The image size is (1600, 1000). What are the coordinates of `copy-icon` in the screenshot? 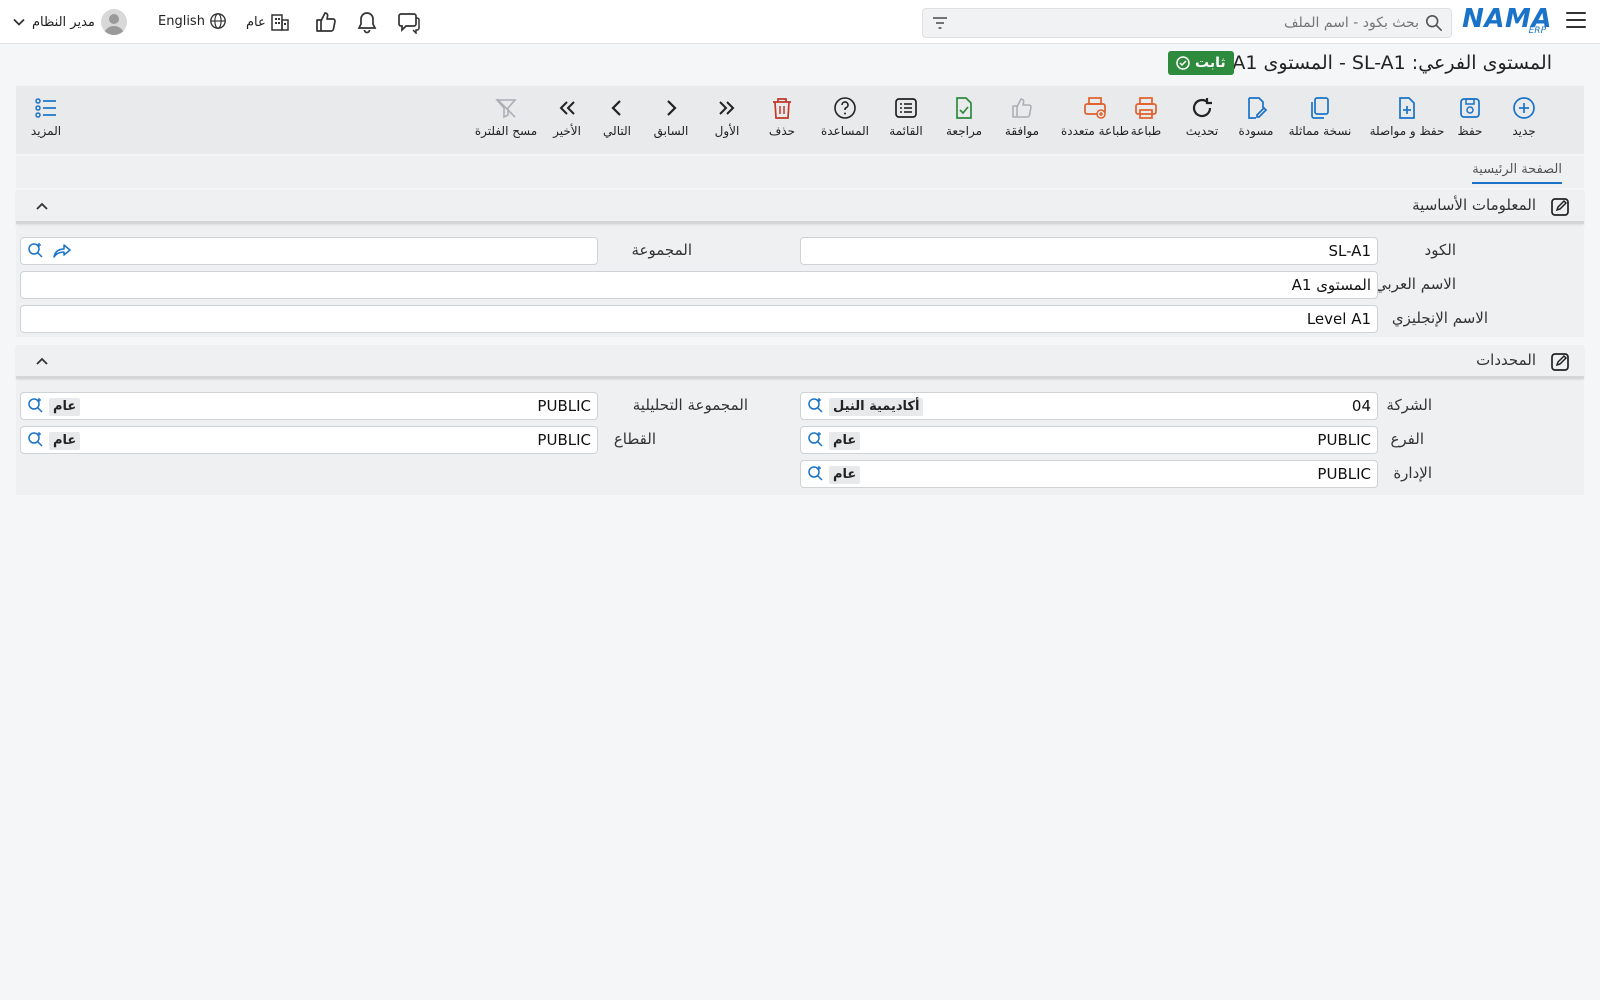 It's located at (1320, 108).